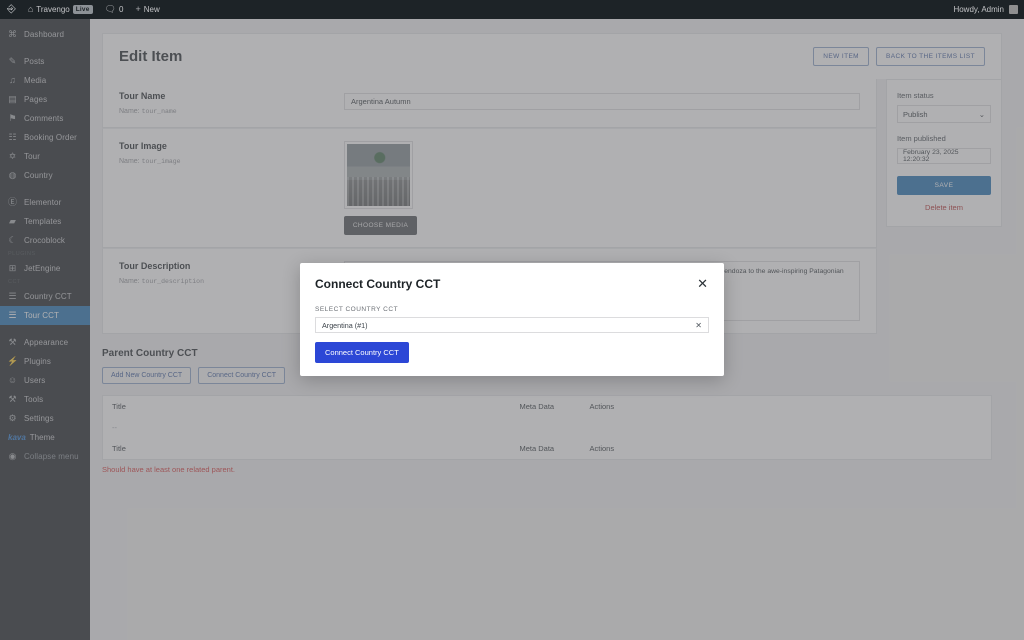 The image size is (1024, 640). I want to click on country-cct-select: Argentina (#1) ✕, so click(512, 325).